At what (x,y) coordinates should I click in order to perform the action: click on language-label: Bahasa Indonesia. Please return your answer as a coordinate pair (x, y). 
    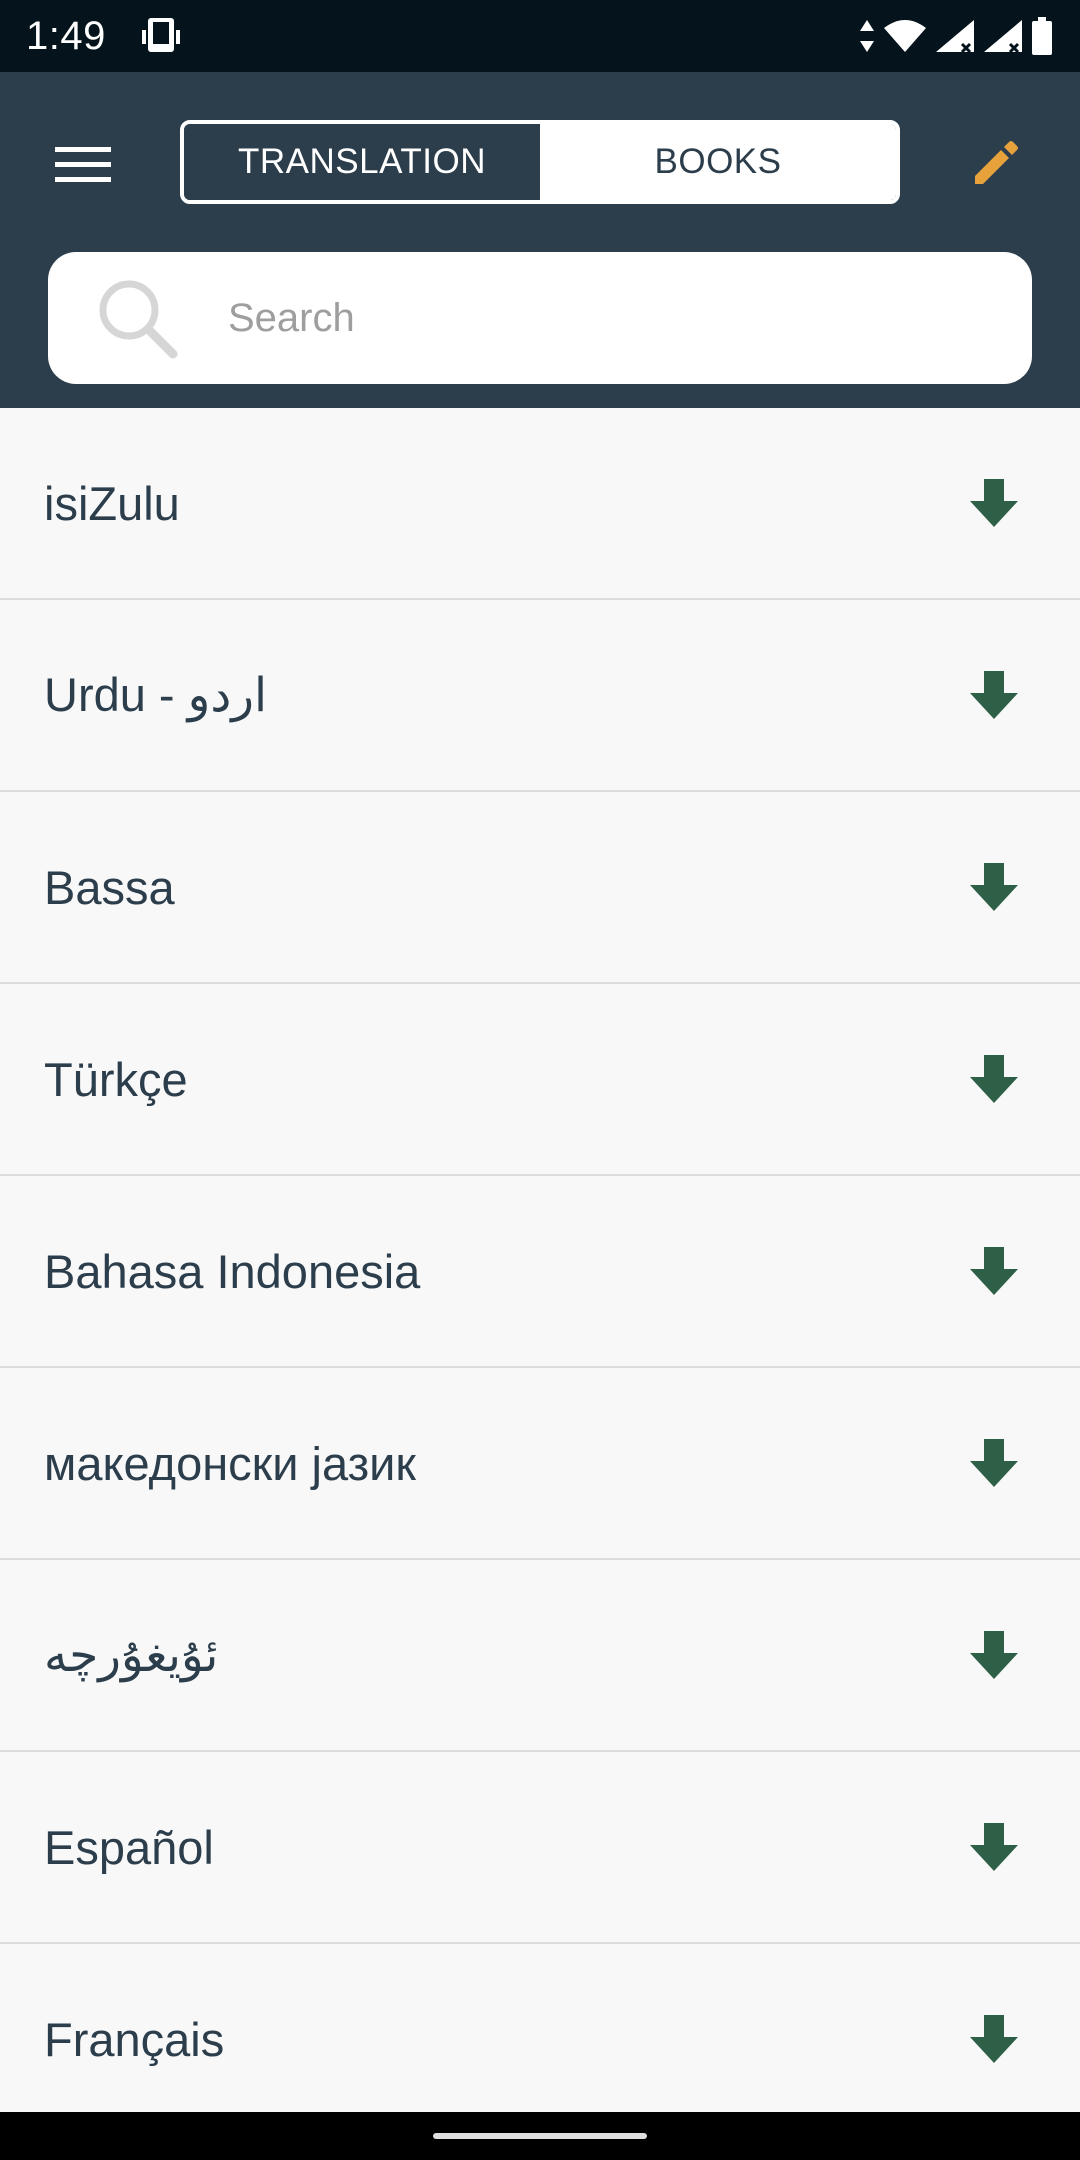
    Looking at the image, I should click on (232, 1271).